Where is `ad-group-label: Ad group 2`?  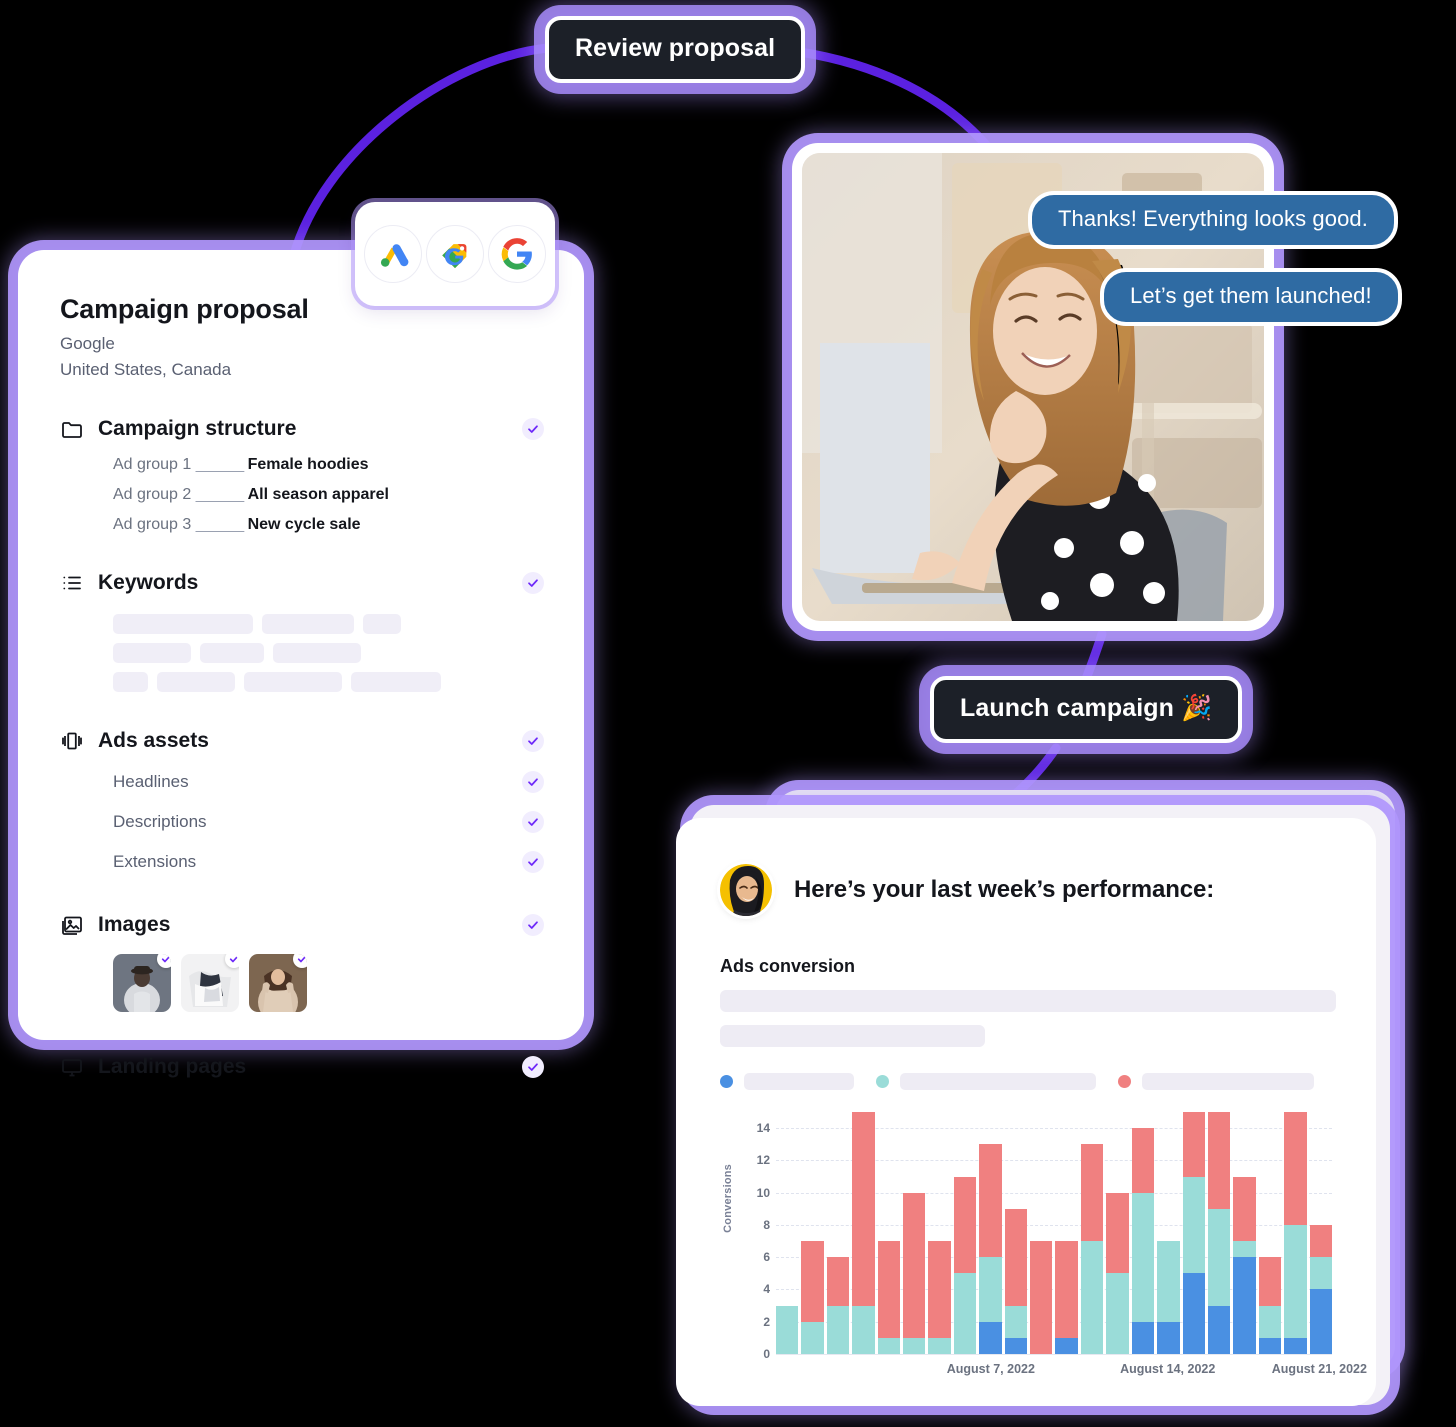 ad-group-label: Ad group 2 is located at coordinates (152, 494).